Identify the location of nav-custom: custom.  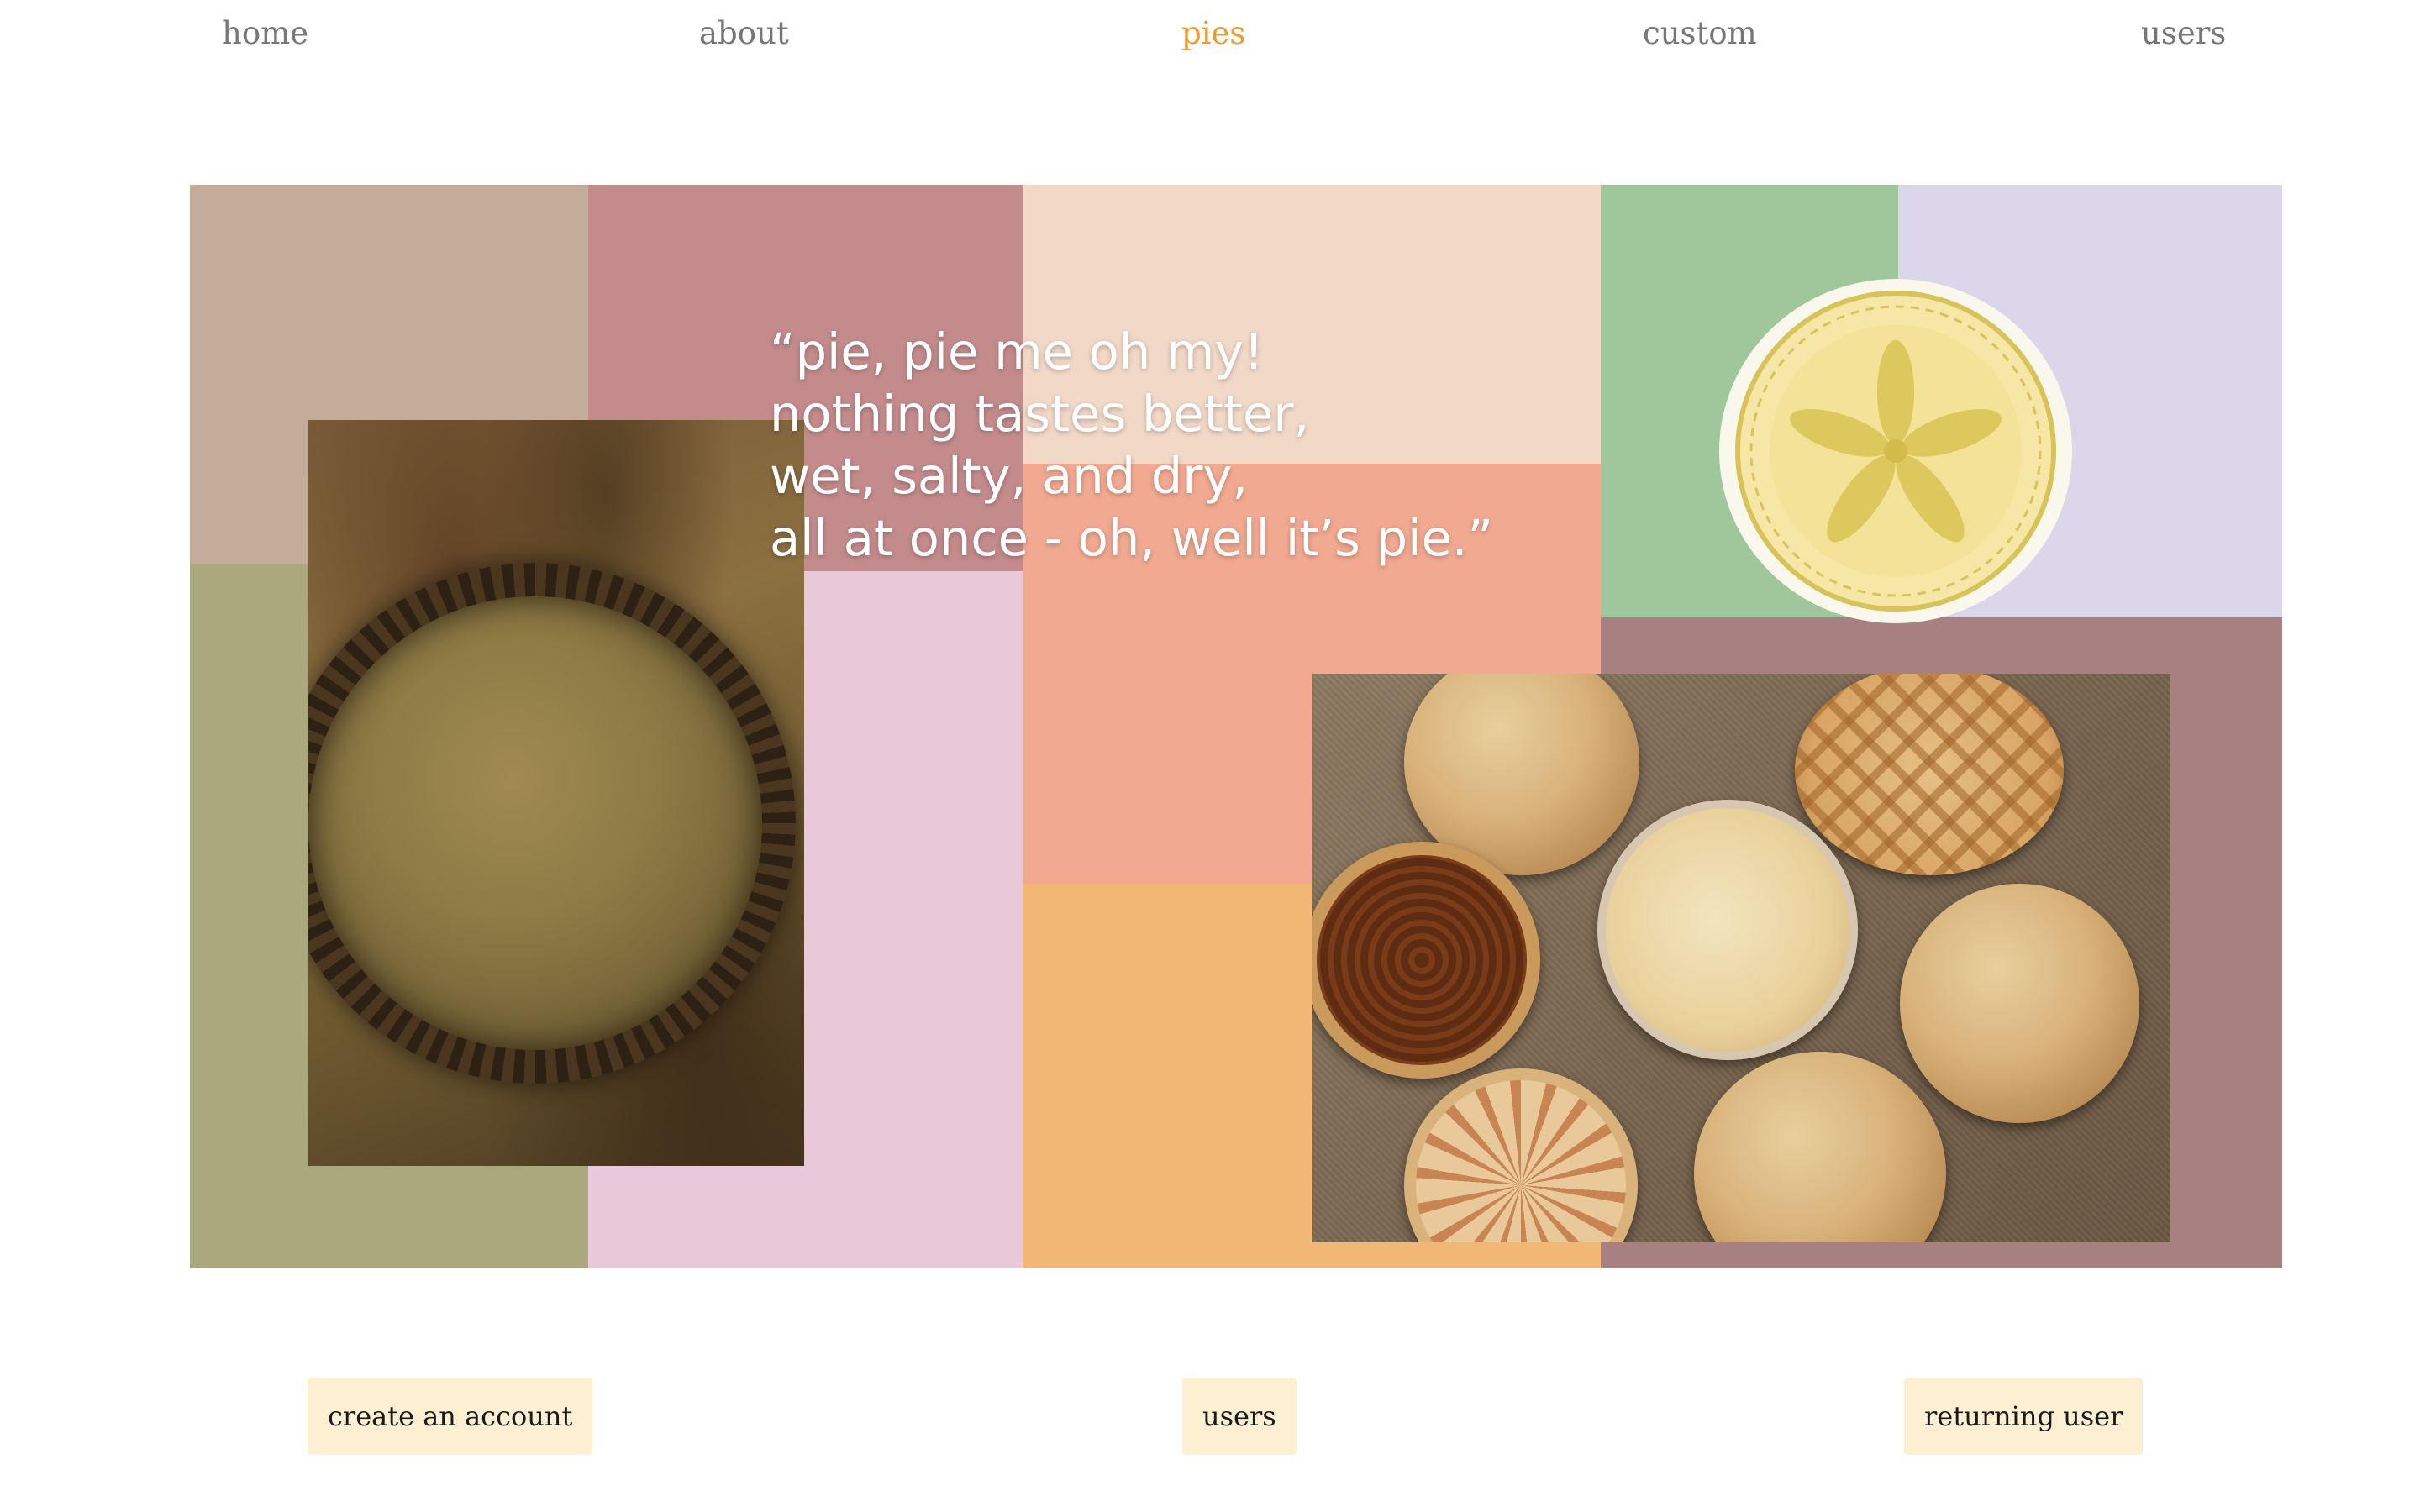
(1700, 33).